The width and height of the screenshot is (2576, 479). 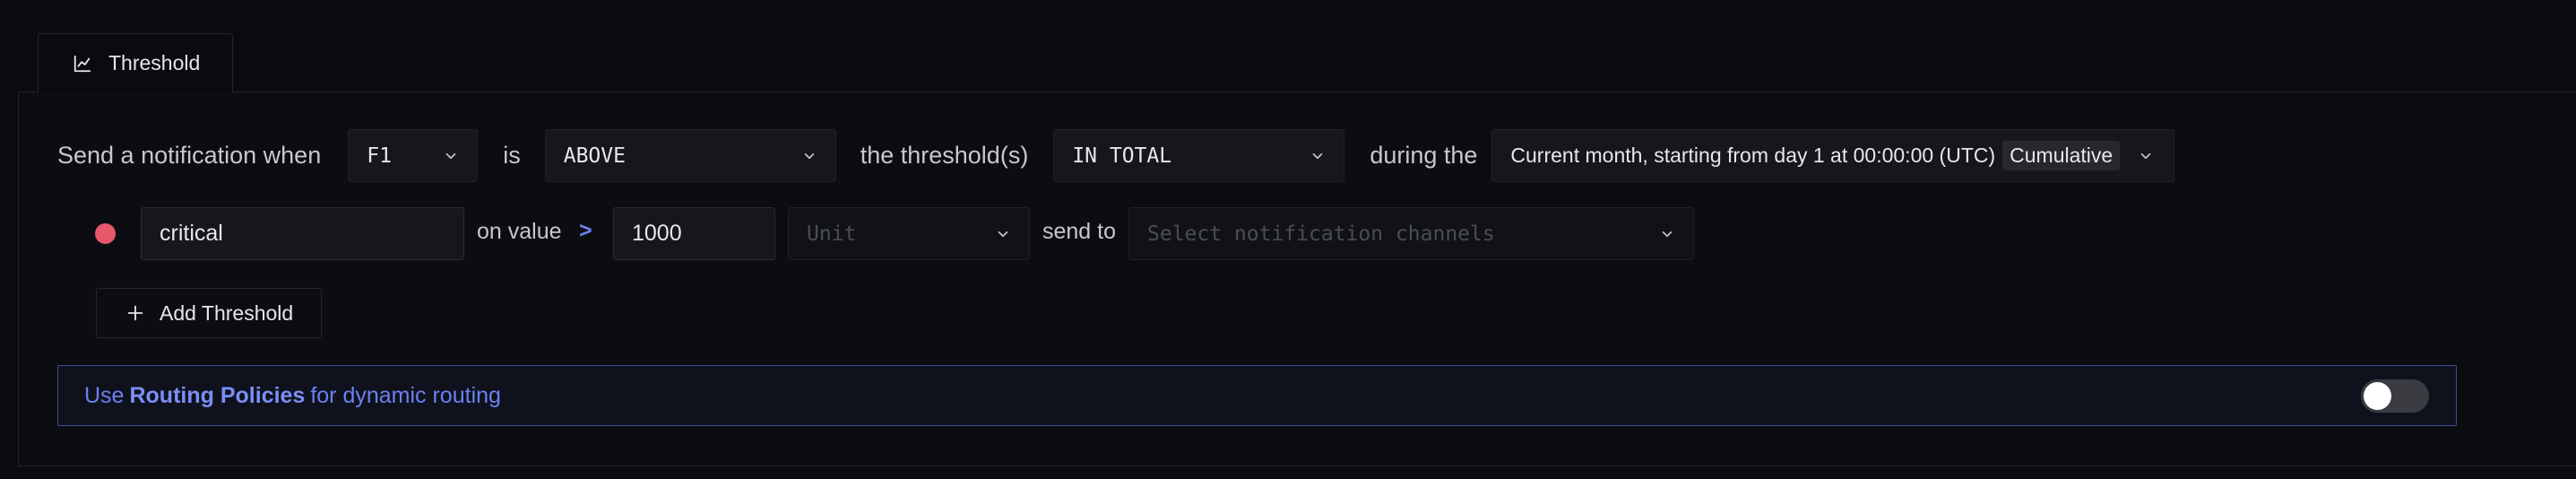 I want to click on threshold-label: the threshold(s), so click(x=944, y=155).